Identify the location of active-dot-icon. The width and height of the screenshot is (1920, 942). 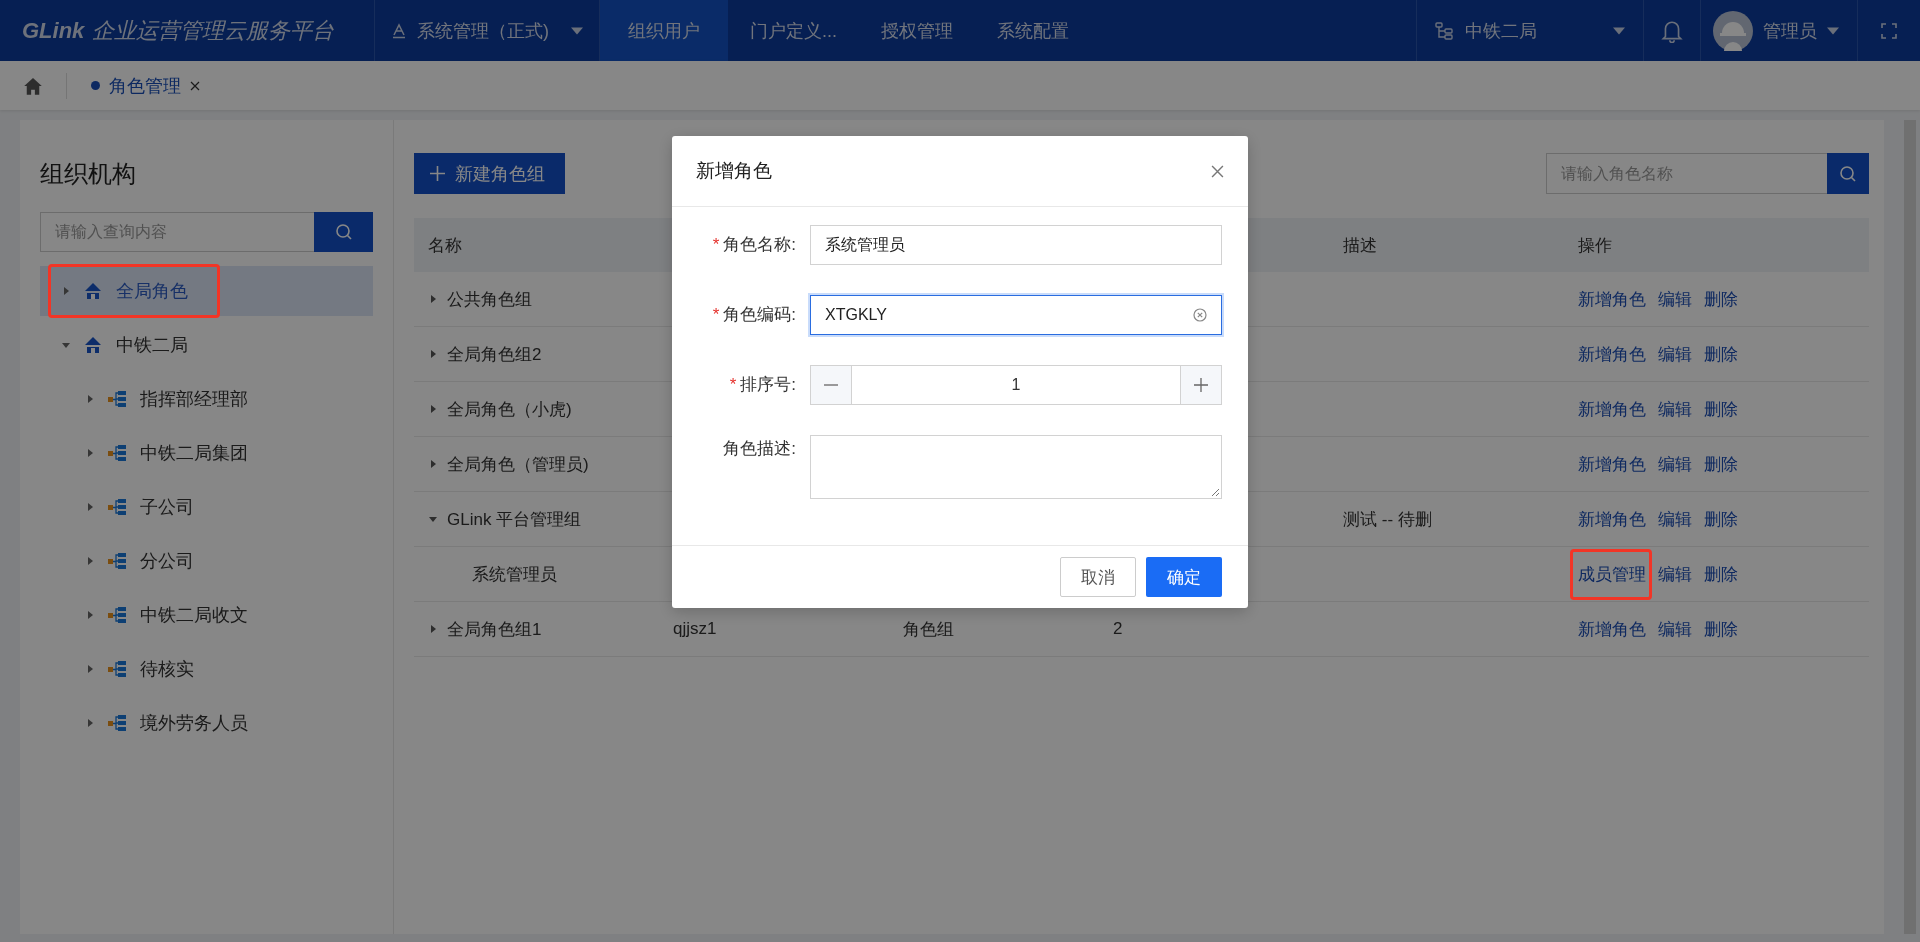
(95, 85).